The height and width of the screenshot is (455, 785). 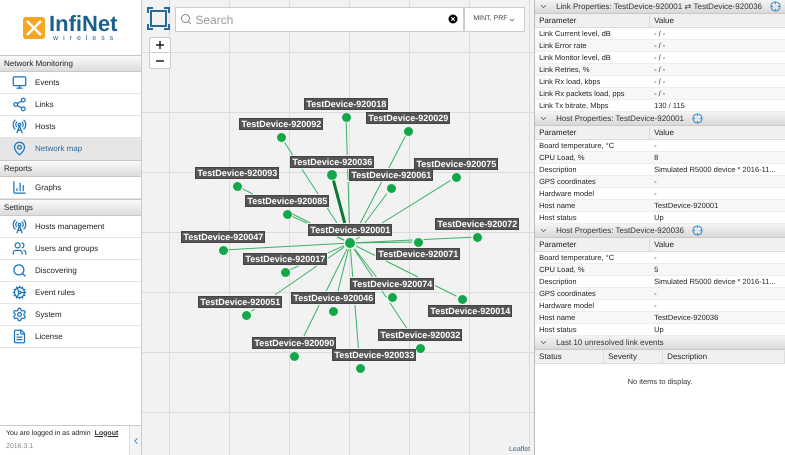 I want to click on node-label: TestDevice-920014, so click(x=470, y=311).